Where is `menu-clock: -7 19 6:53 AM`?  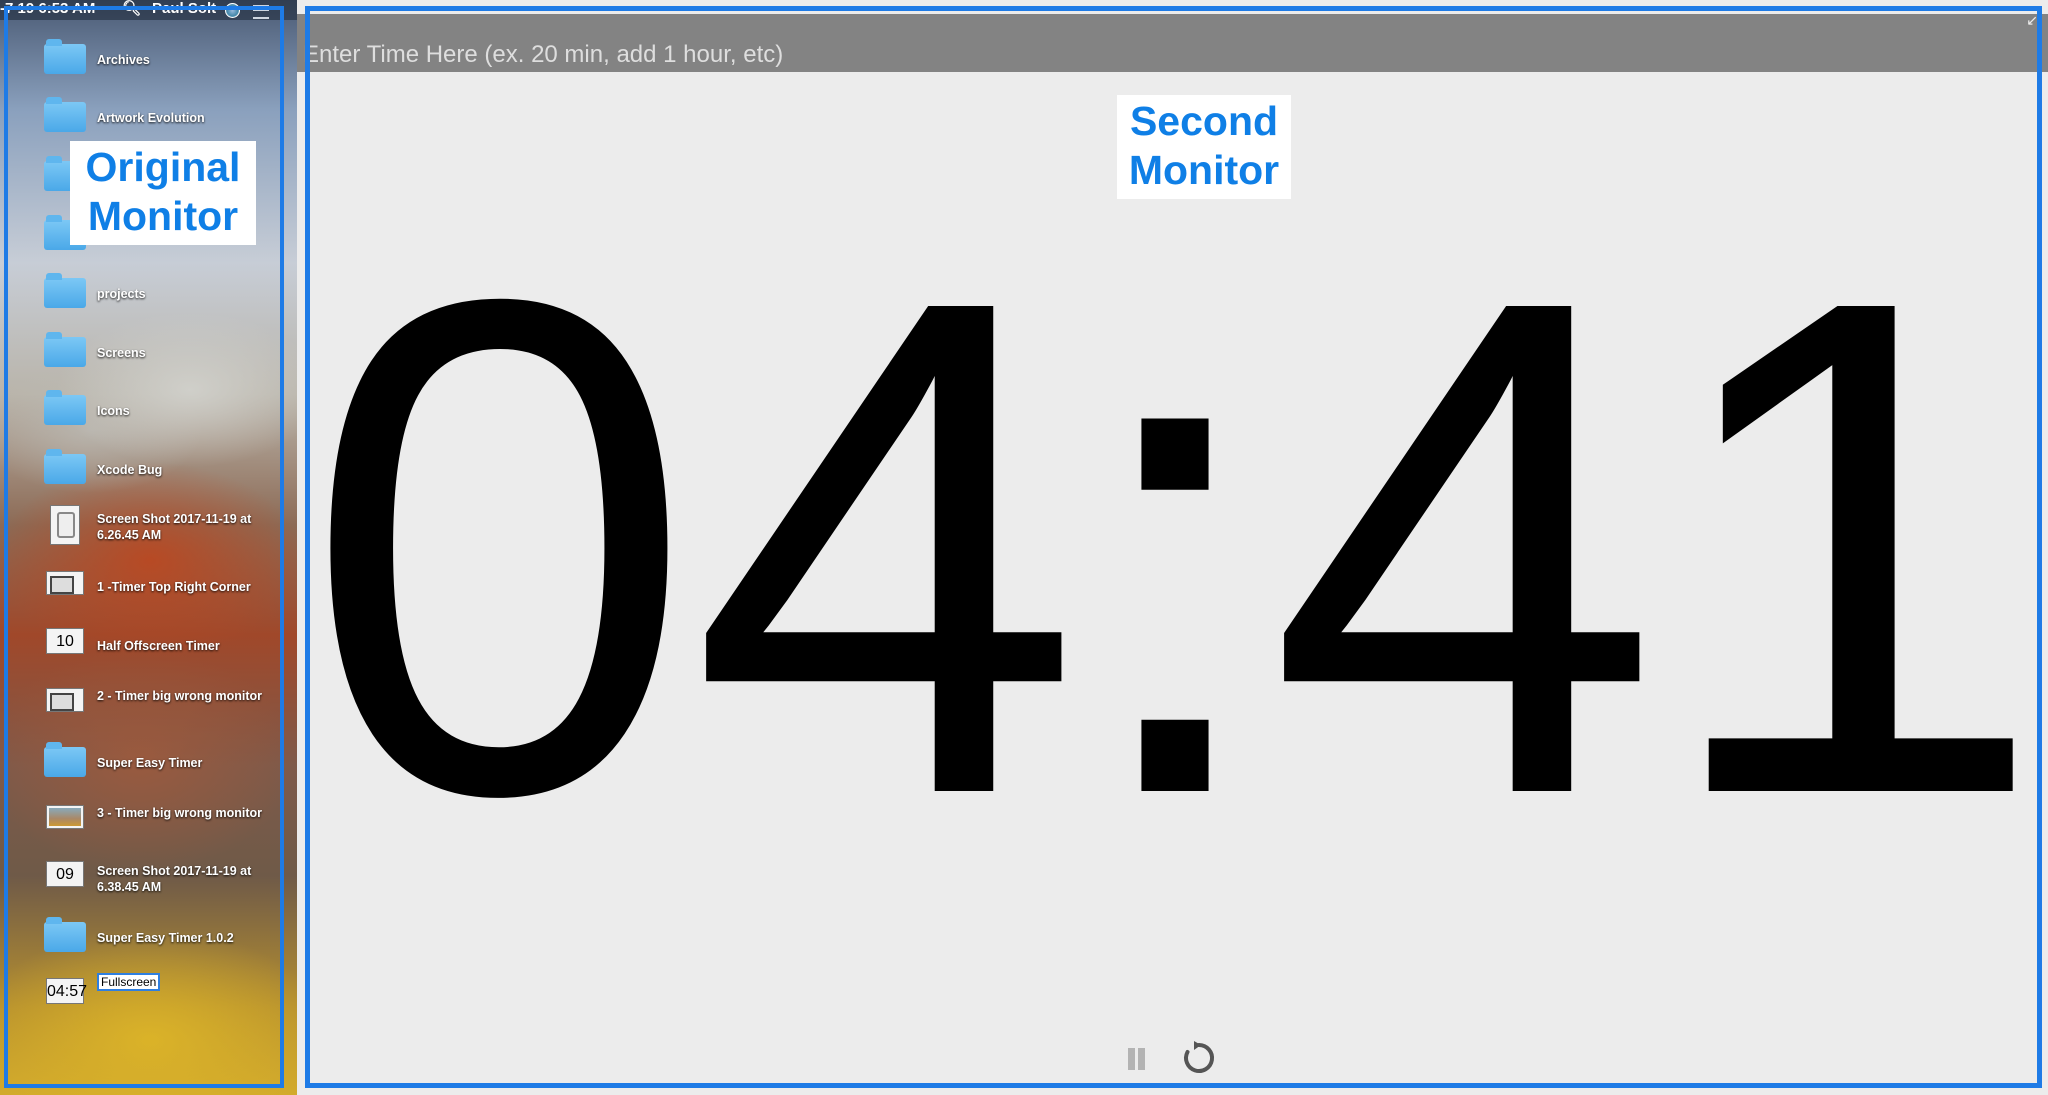 menu-clock: -7 19 6:53 AM is located at coordinates (47, 8).